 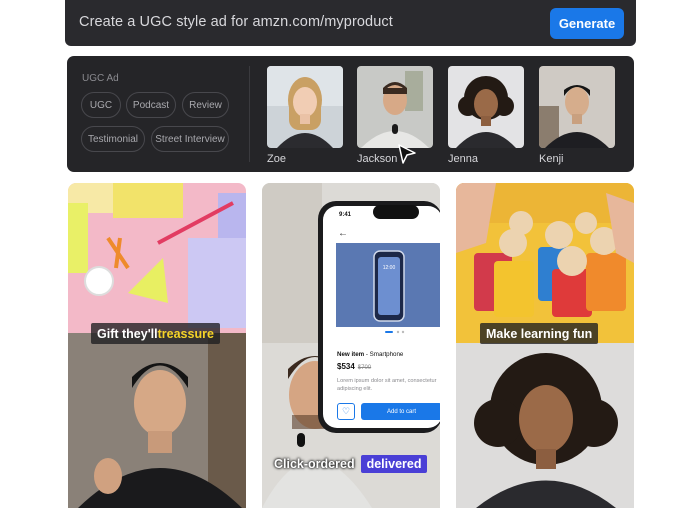 What do you see at coordinates (407, 154) in the screenshot?
I see `cursor-pointer-icon` at bounding box center [407, 154].